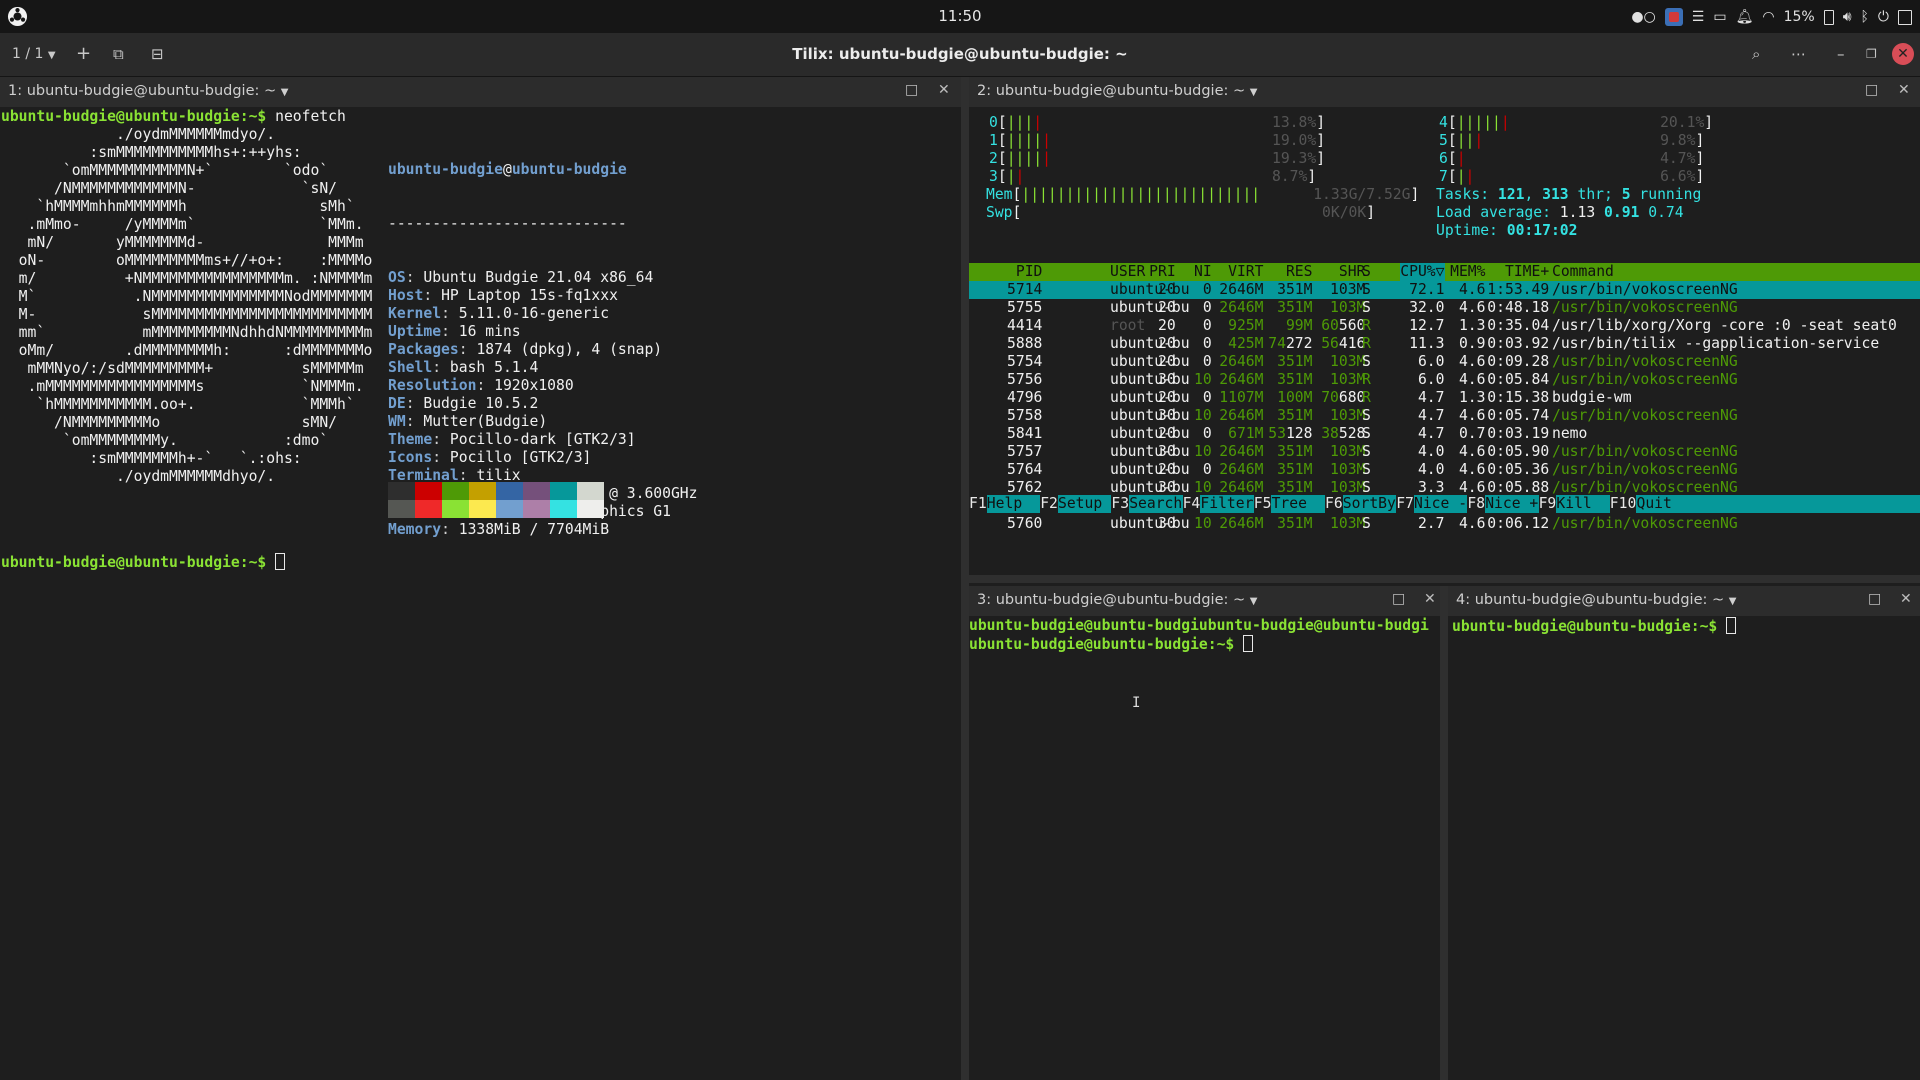 The height and width of the screenshot is (1080, 1920). What do you see at coordinates (1865, 17) in the screenshot?
I see `bluetooth-icon: ᛒ` at bounding box center [1865, 17].